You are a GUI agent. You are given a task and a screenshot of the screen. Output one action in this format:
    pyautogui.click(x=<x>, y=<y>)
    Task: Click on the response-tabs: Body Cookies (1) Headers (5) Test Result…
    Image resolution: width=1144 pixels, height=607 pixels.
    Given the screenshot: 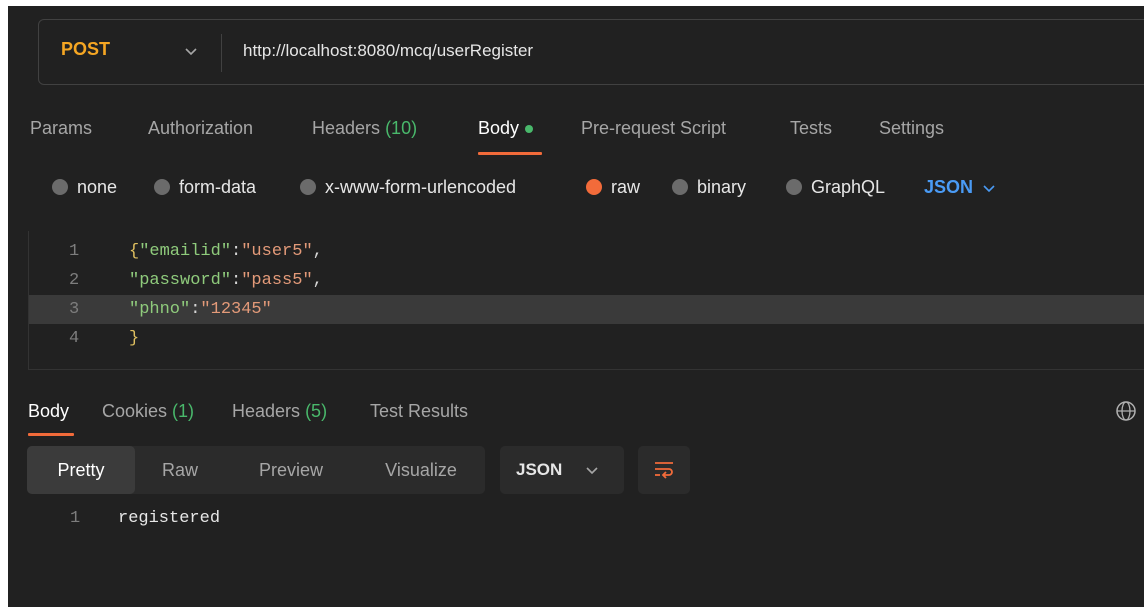 What is the action you would take?
    pyautogui.click(x=576, y=414)
    